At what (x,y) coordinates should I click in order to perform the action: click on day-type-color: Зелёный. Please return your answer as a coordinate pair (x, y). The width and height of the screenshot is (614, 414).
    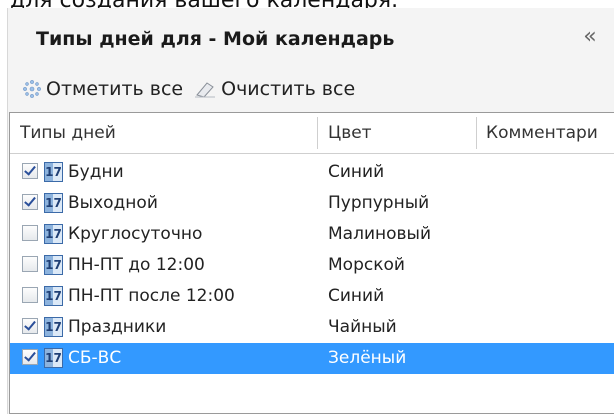
    Looking at the image, I should click on (367, 358).